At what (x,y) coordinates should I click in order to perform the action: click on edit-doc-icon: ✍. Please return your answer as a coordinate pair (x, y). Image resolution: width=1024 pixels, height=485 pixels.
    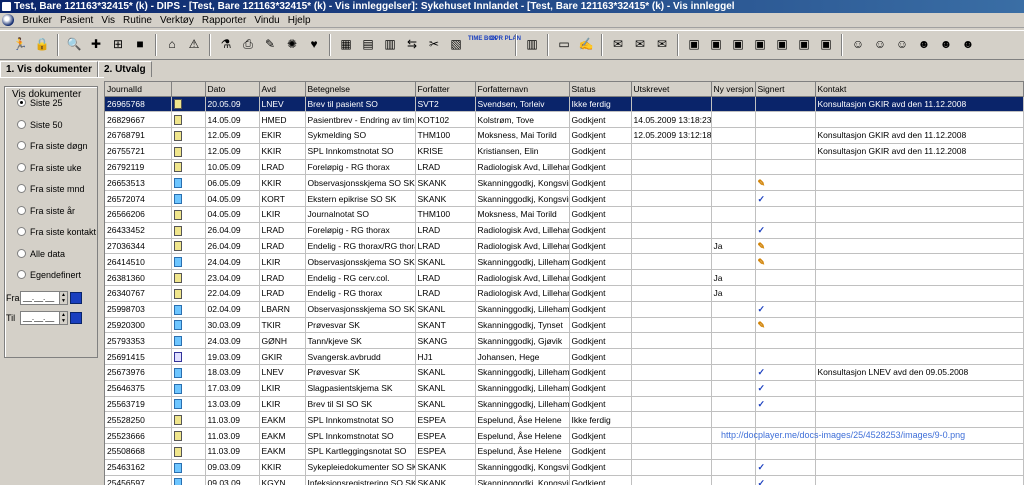
    Looking at the image, I should click on (586, 44).